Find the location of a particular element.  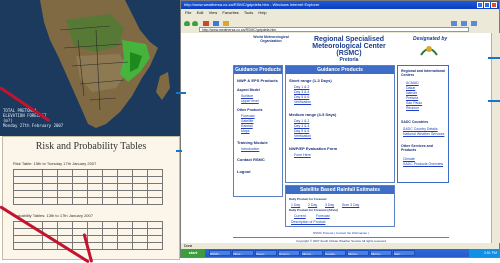

regional-link-2: Dakar is located at coordinates (410, 88).